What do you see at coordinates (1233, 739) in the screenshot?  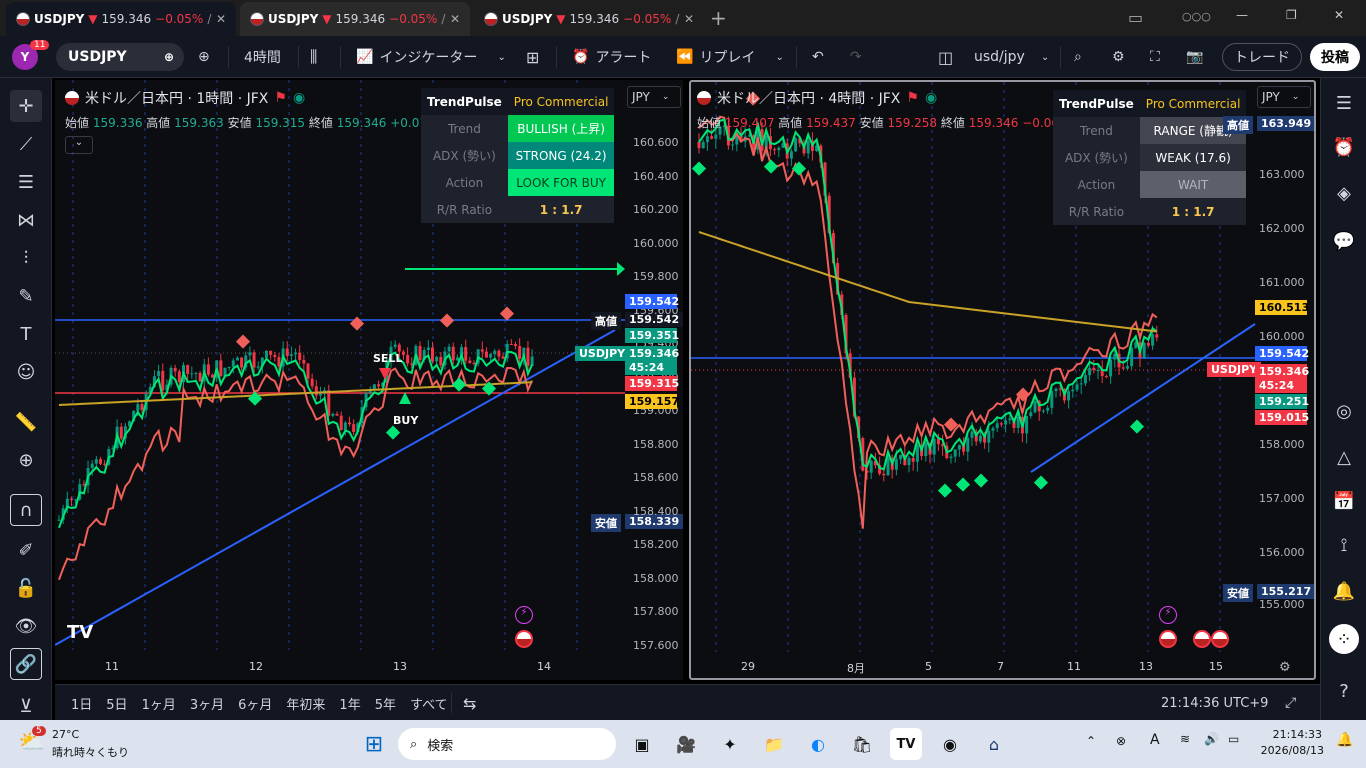 I see `battery-icon: ▭` at bounding box center [1233, 739].